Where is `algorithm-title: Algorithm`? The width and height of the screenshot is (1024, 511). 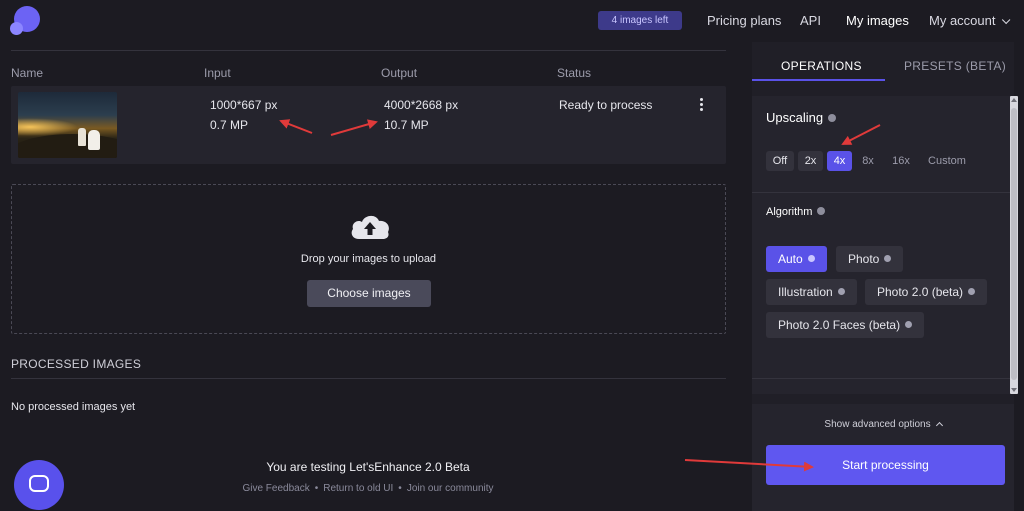 algorithm-title: Algorithm is located at coordinates (789, 212).